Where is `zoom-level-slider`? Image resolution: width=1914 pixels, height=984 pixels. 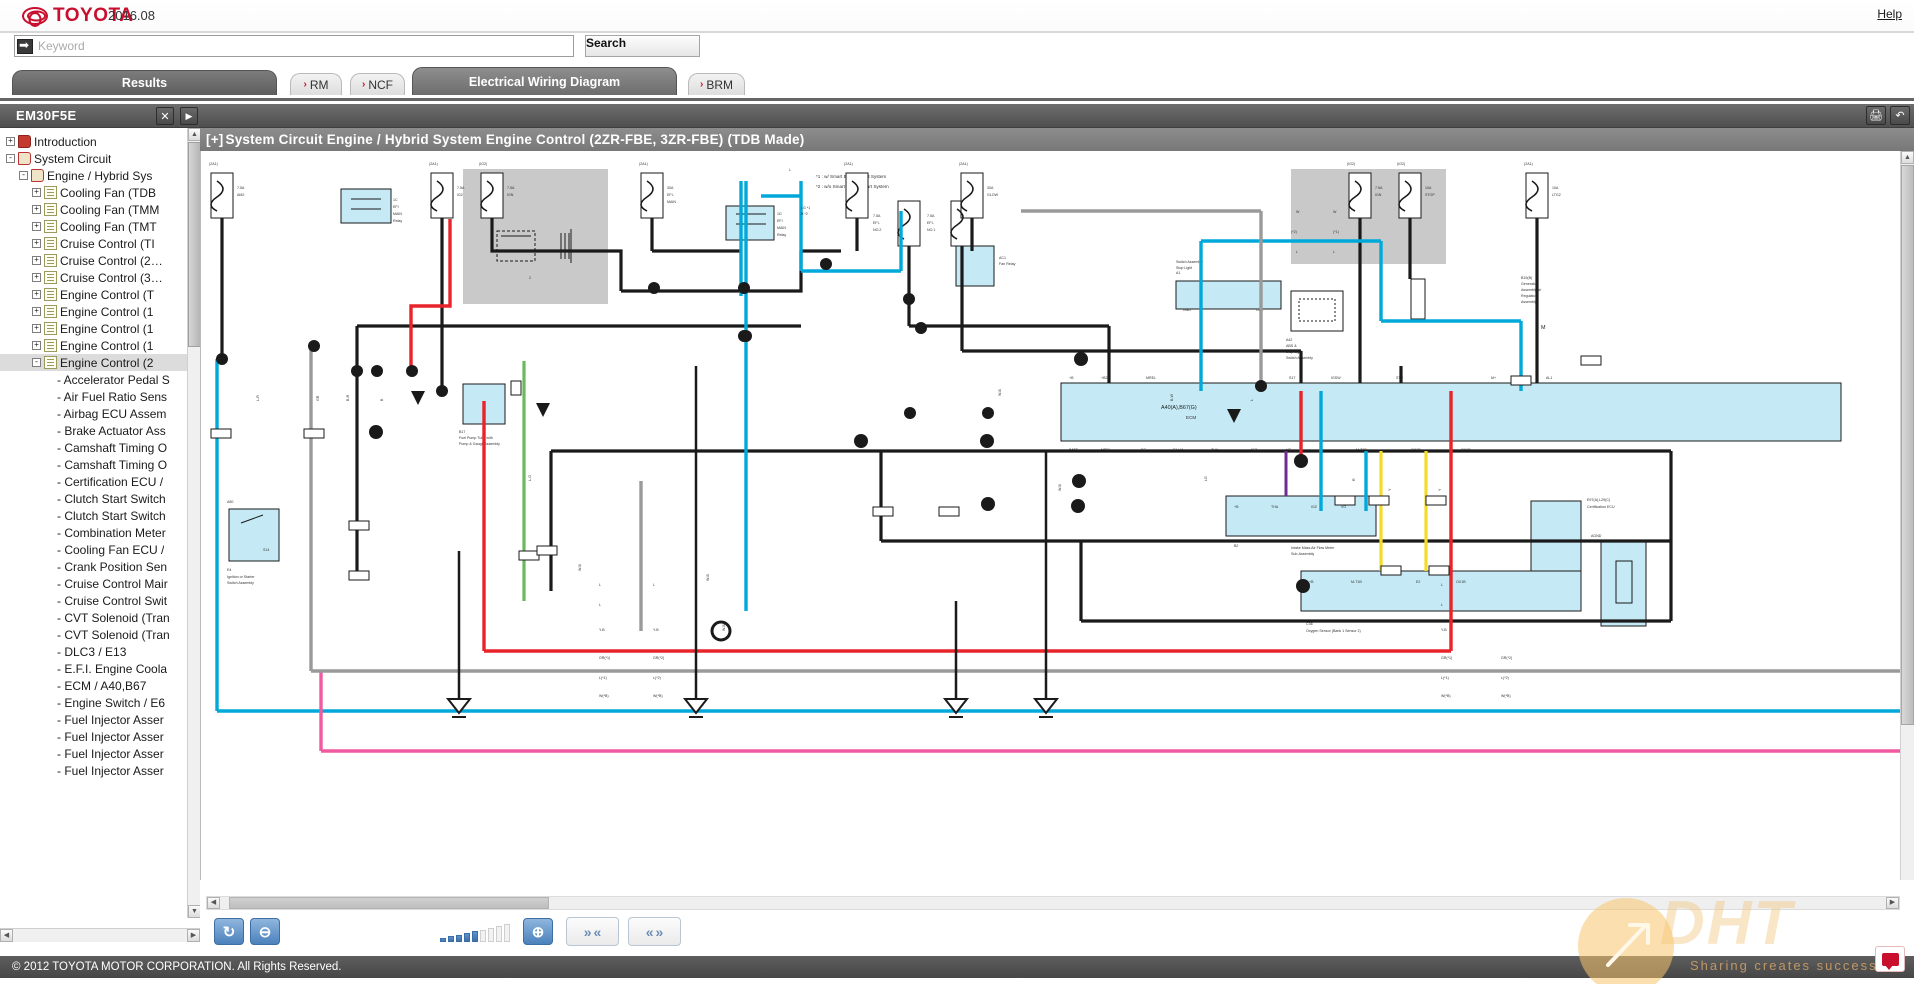
zoom-level-slider is located at coordinates (479, 933).